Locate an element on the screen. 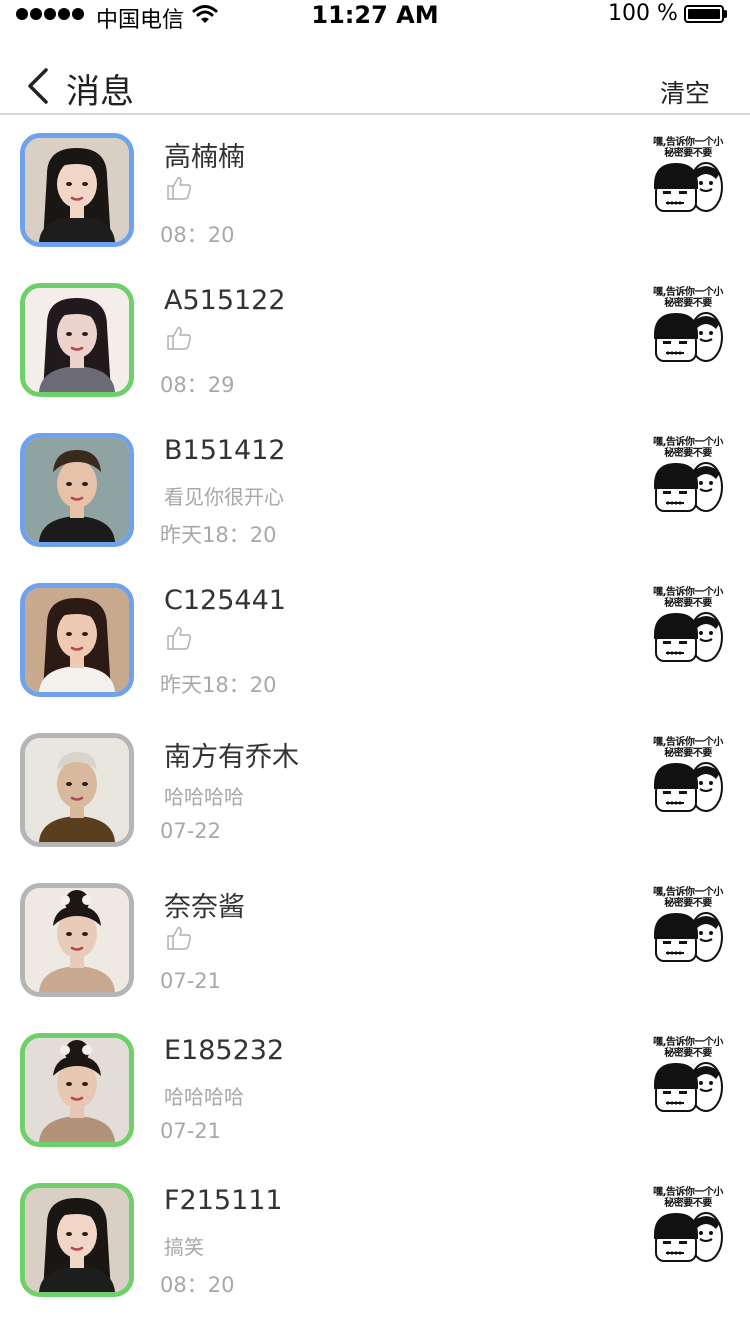  nav-bar: 消息 清空 is located at coordinates (375, 86).